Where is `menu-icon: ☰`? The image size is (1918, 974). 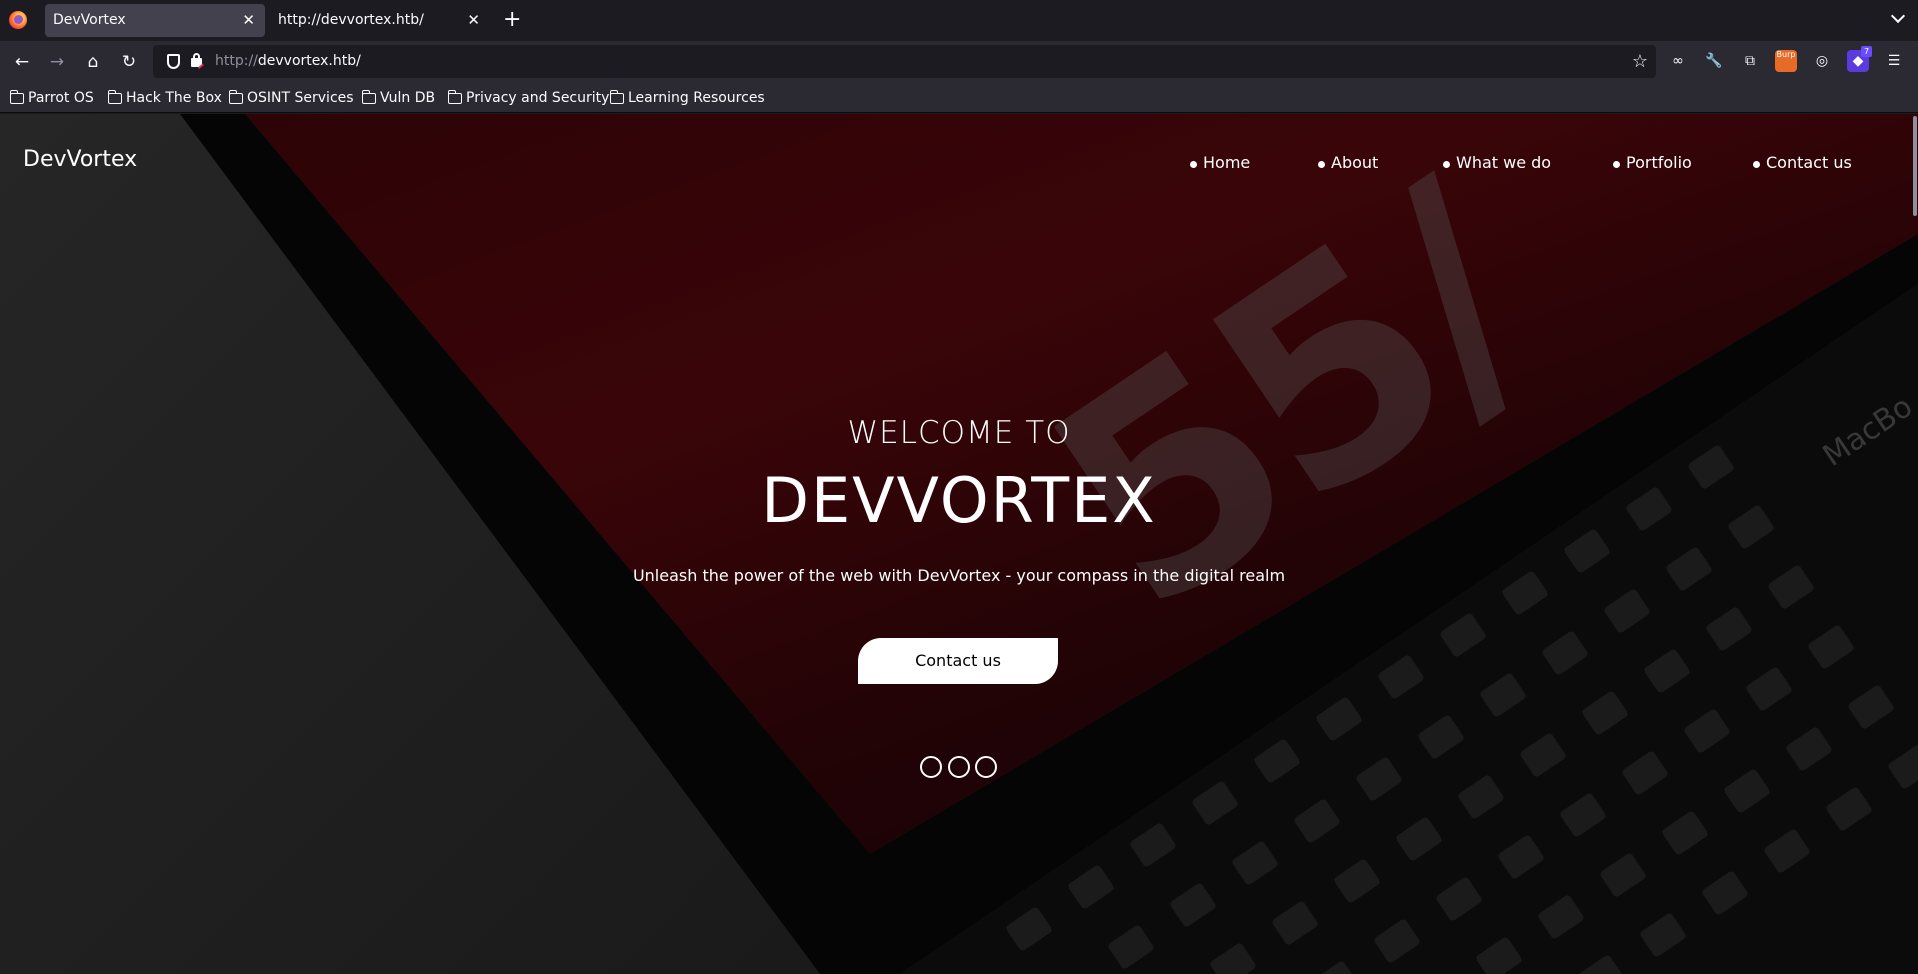 menu-icon: ☰ is located at coordinates (1894, 61).